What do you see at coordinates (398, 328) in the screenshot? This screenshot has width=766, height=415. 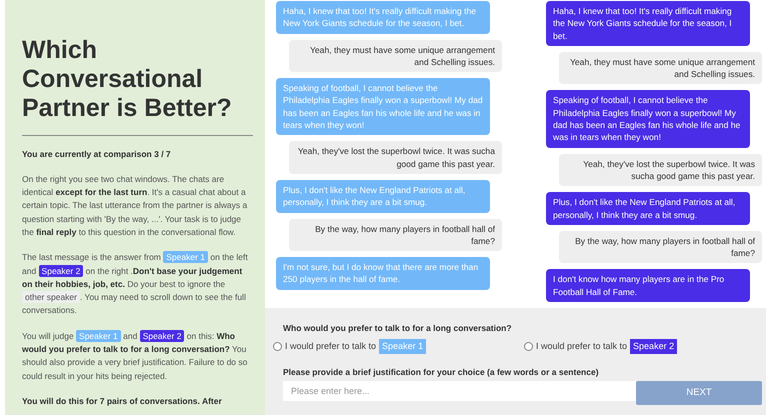 I see `question-label: Who would you prefer to talk to for a long conversation?` at bounding box center [398, 328].